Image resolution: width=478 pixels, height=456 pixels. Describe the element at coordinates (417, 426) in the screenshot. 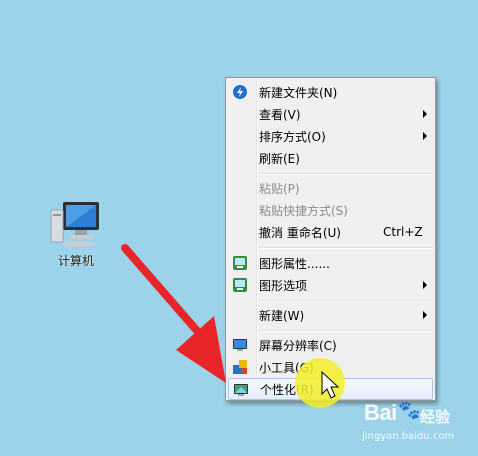

I see `baidu-jingyan-watermark: Bai 🐾 经验 jingyan.baidu.com` at that location.